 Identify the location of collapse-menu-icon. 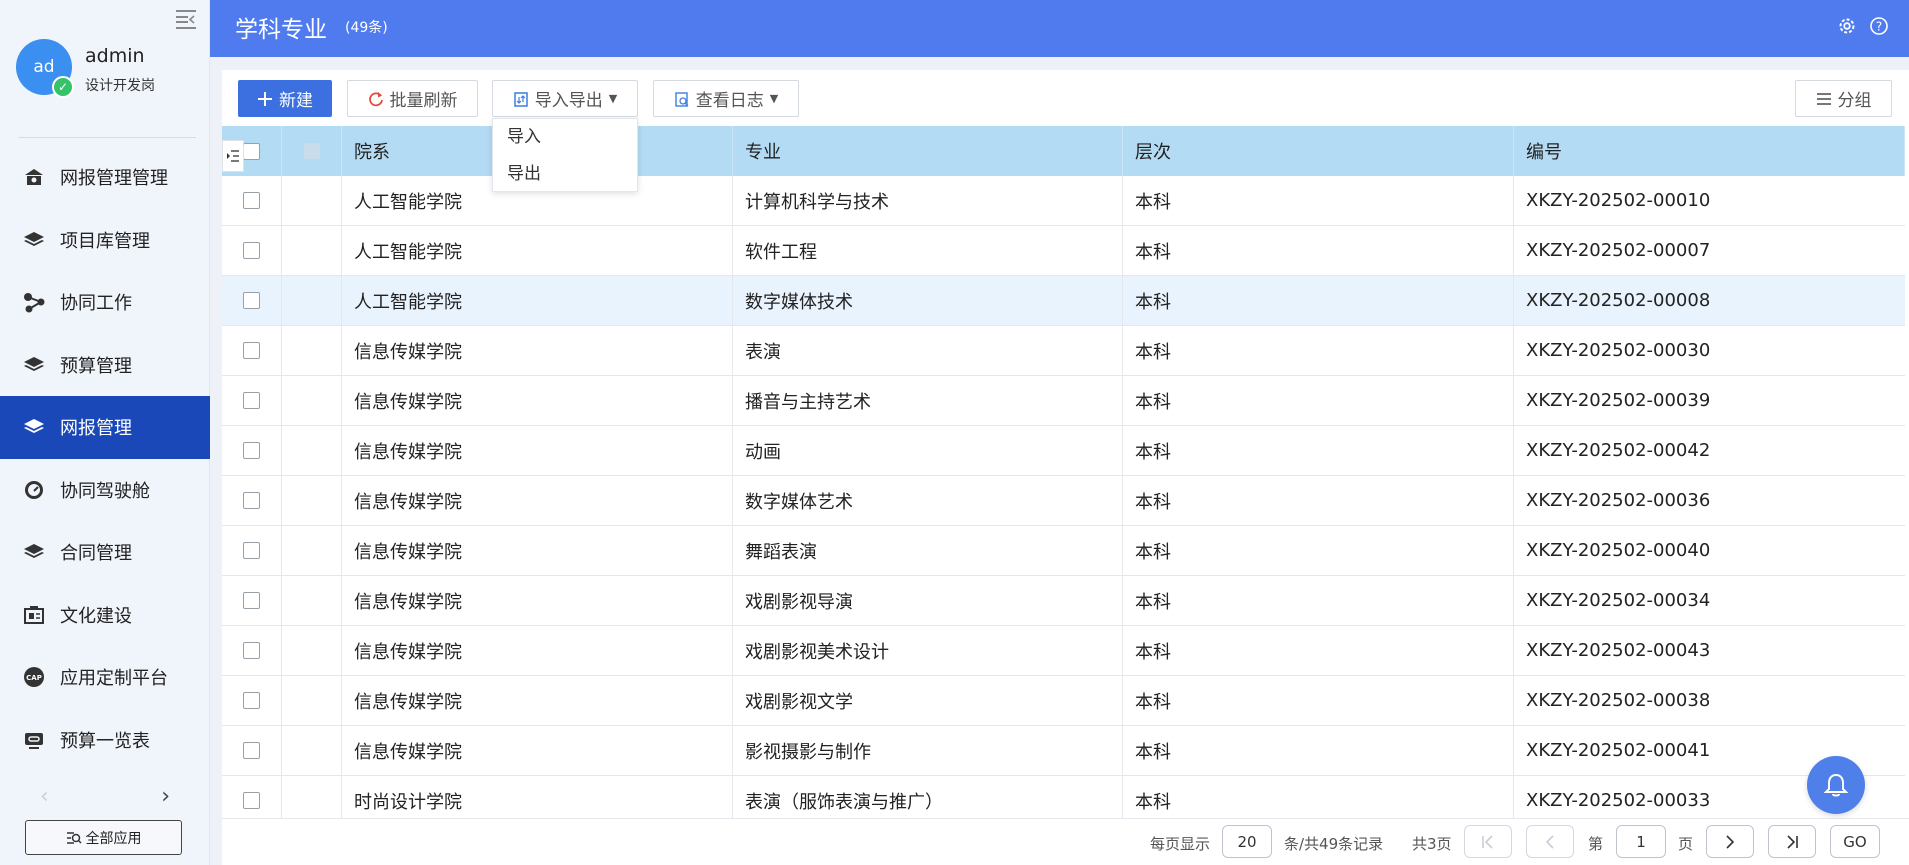
(186, 19).